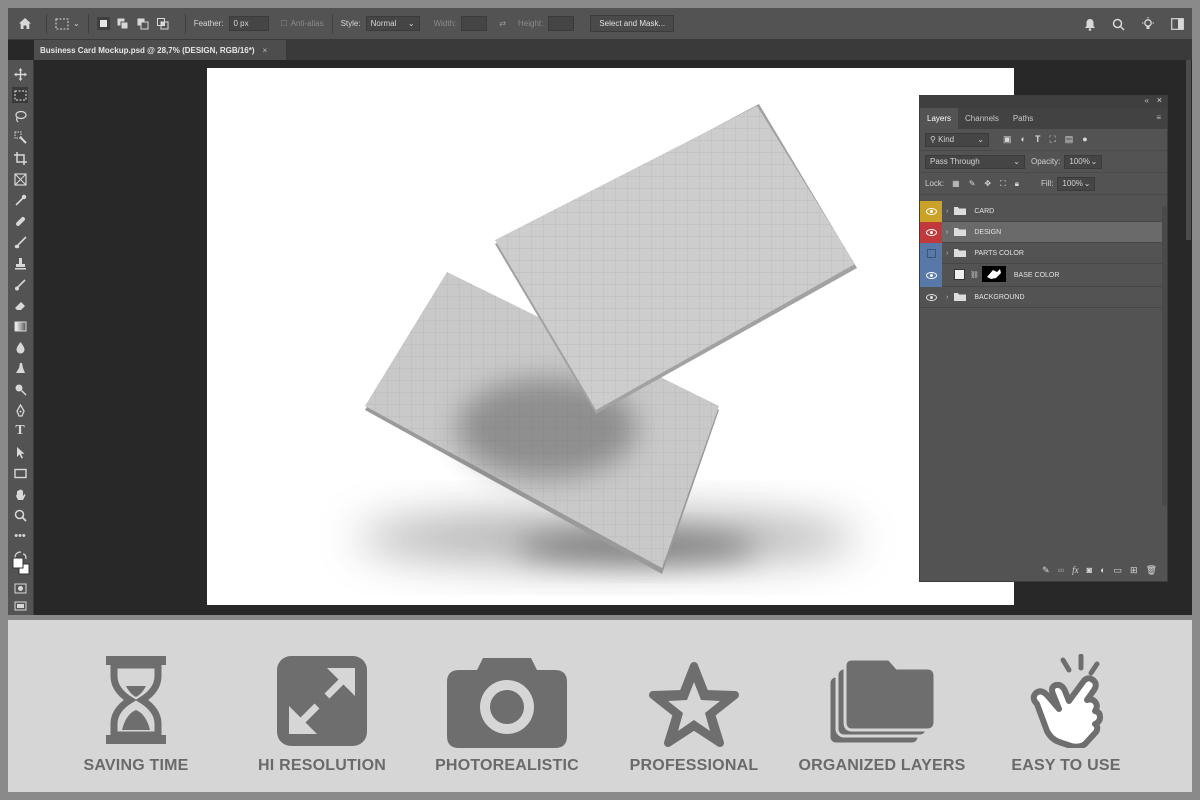 The height and width of the screenshot is (800, 1200). What do you see at coordinates (1188, 150) in the screenshot?
I see `workspace-scrollbar` at bounding box center [1188, 150].